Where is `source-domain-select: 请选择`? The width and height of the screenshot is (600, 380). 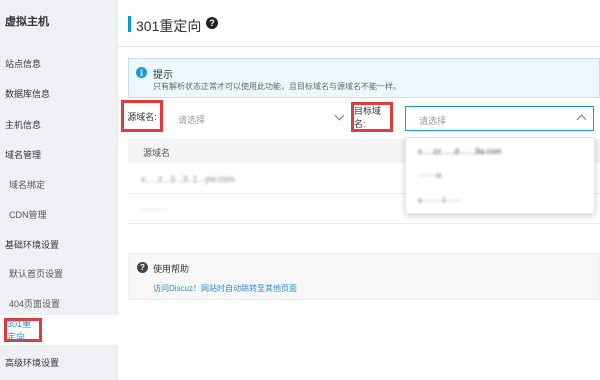
source-domain-select: 请选择 is located at coordinates (258, 118).